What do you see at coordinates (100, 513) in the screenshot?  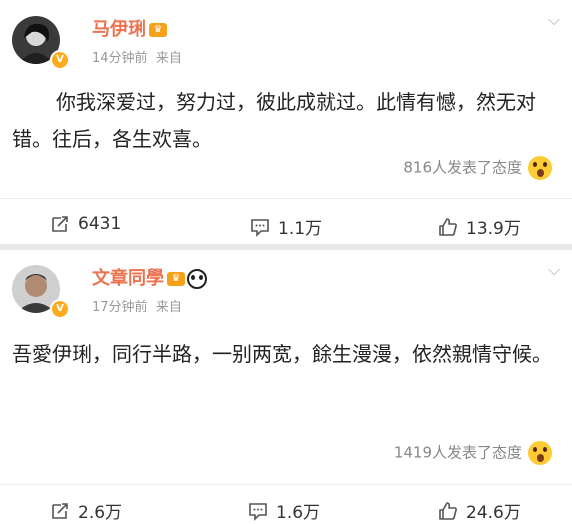 I see `repost-count: 2.6万` at bounding box center [100, 513].